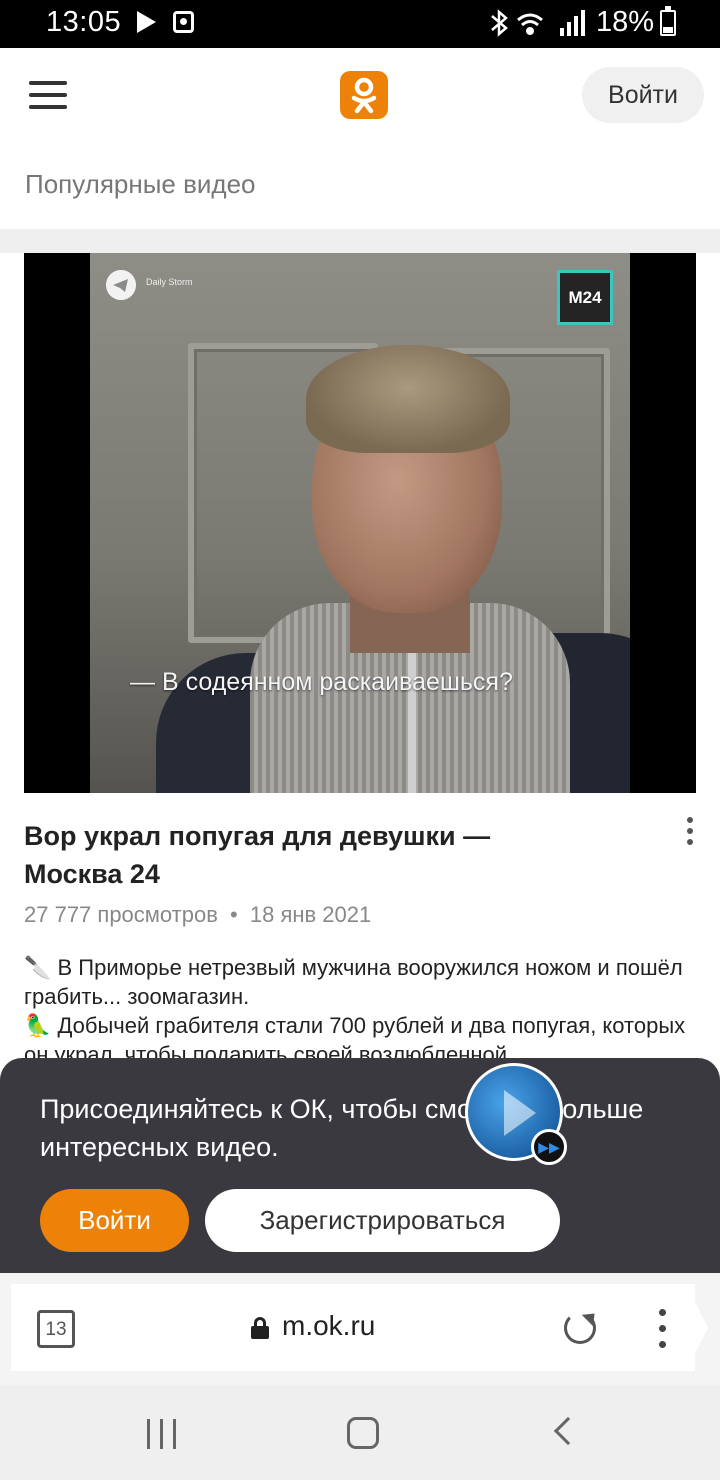 Image resolution: width=720 pixels, height=1480 pixels. I want to click on connectivity-icons, so click(538, 23).